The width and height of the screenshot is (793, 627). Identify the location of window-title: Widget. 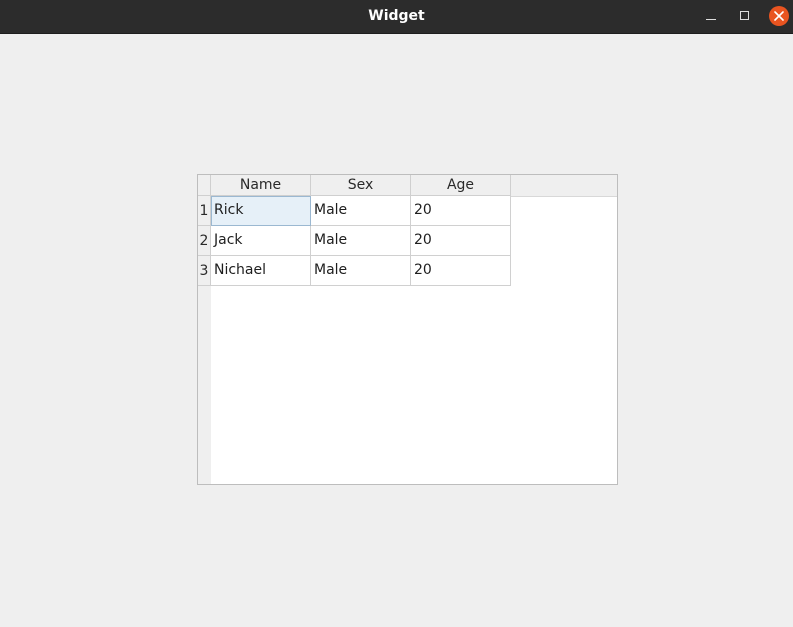
(396, 16).